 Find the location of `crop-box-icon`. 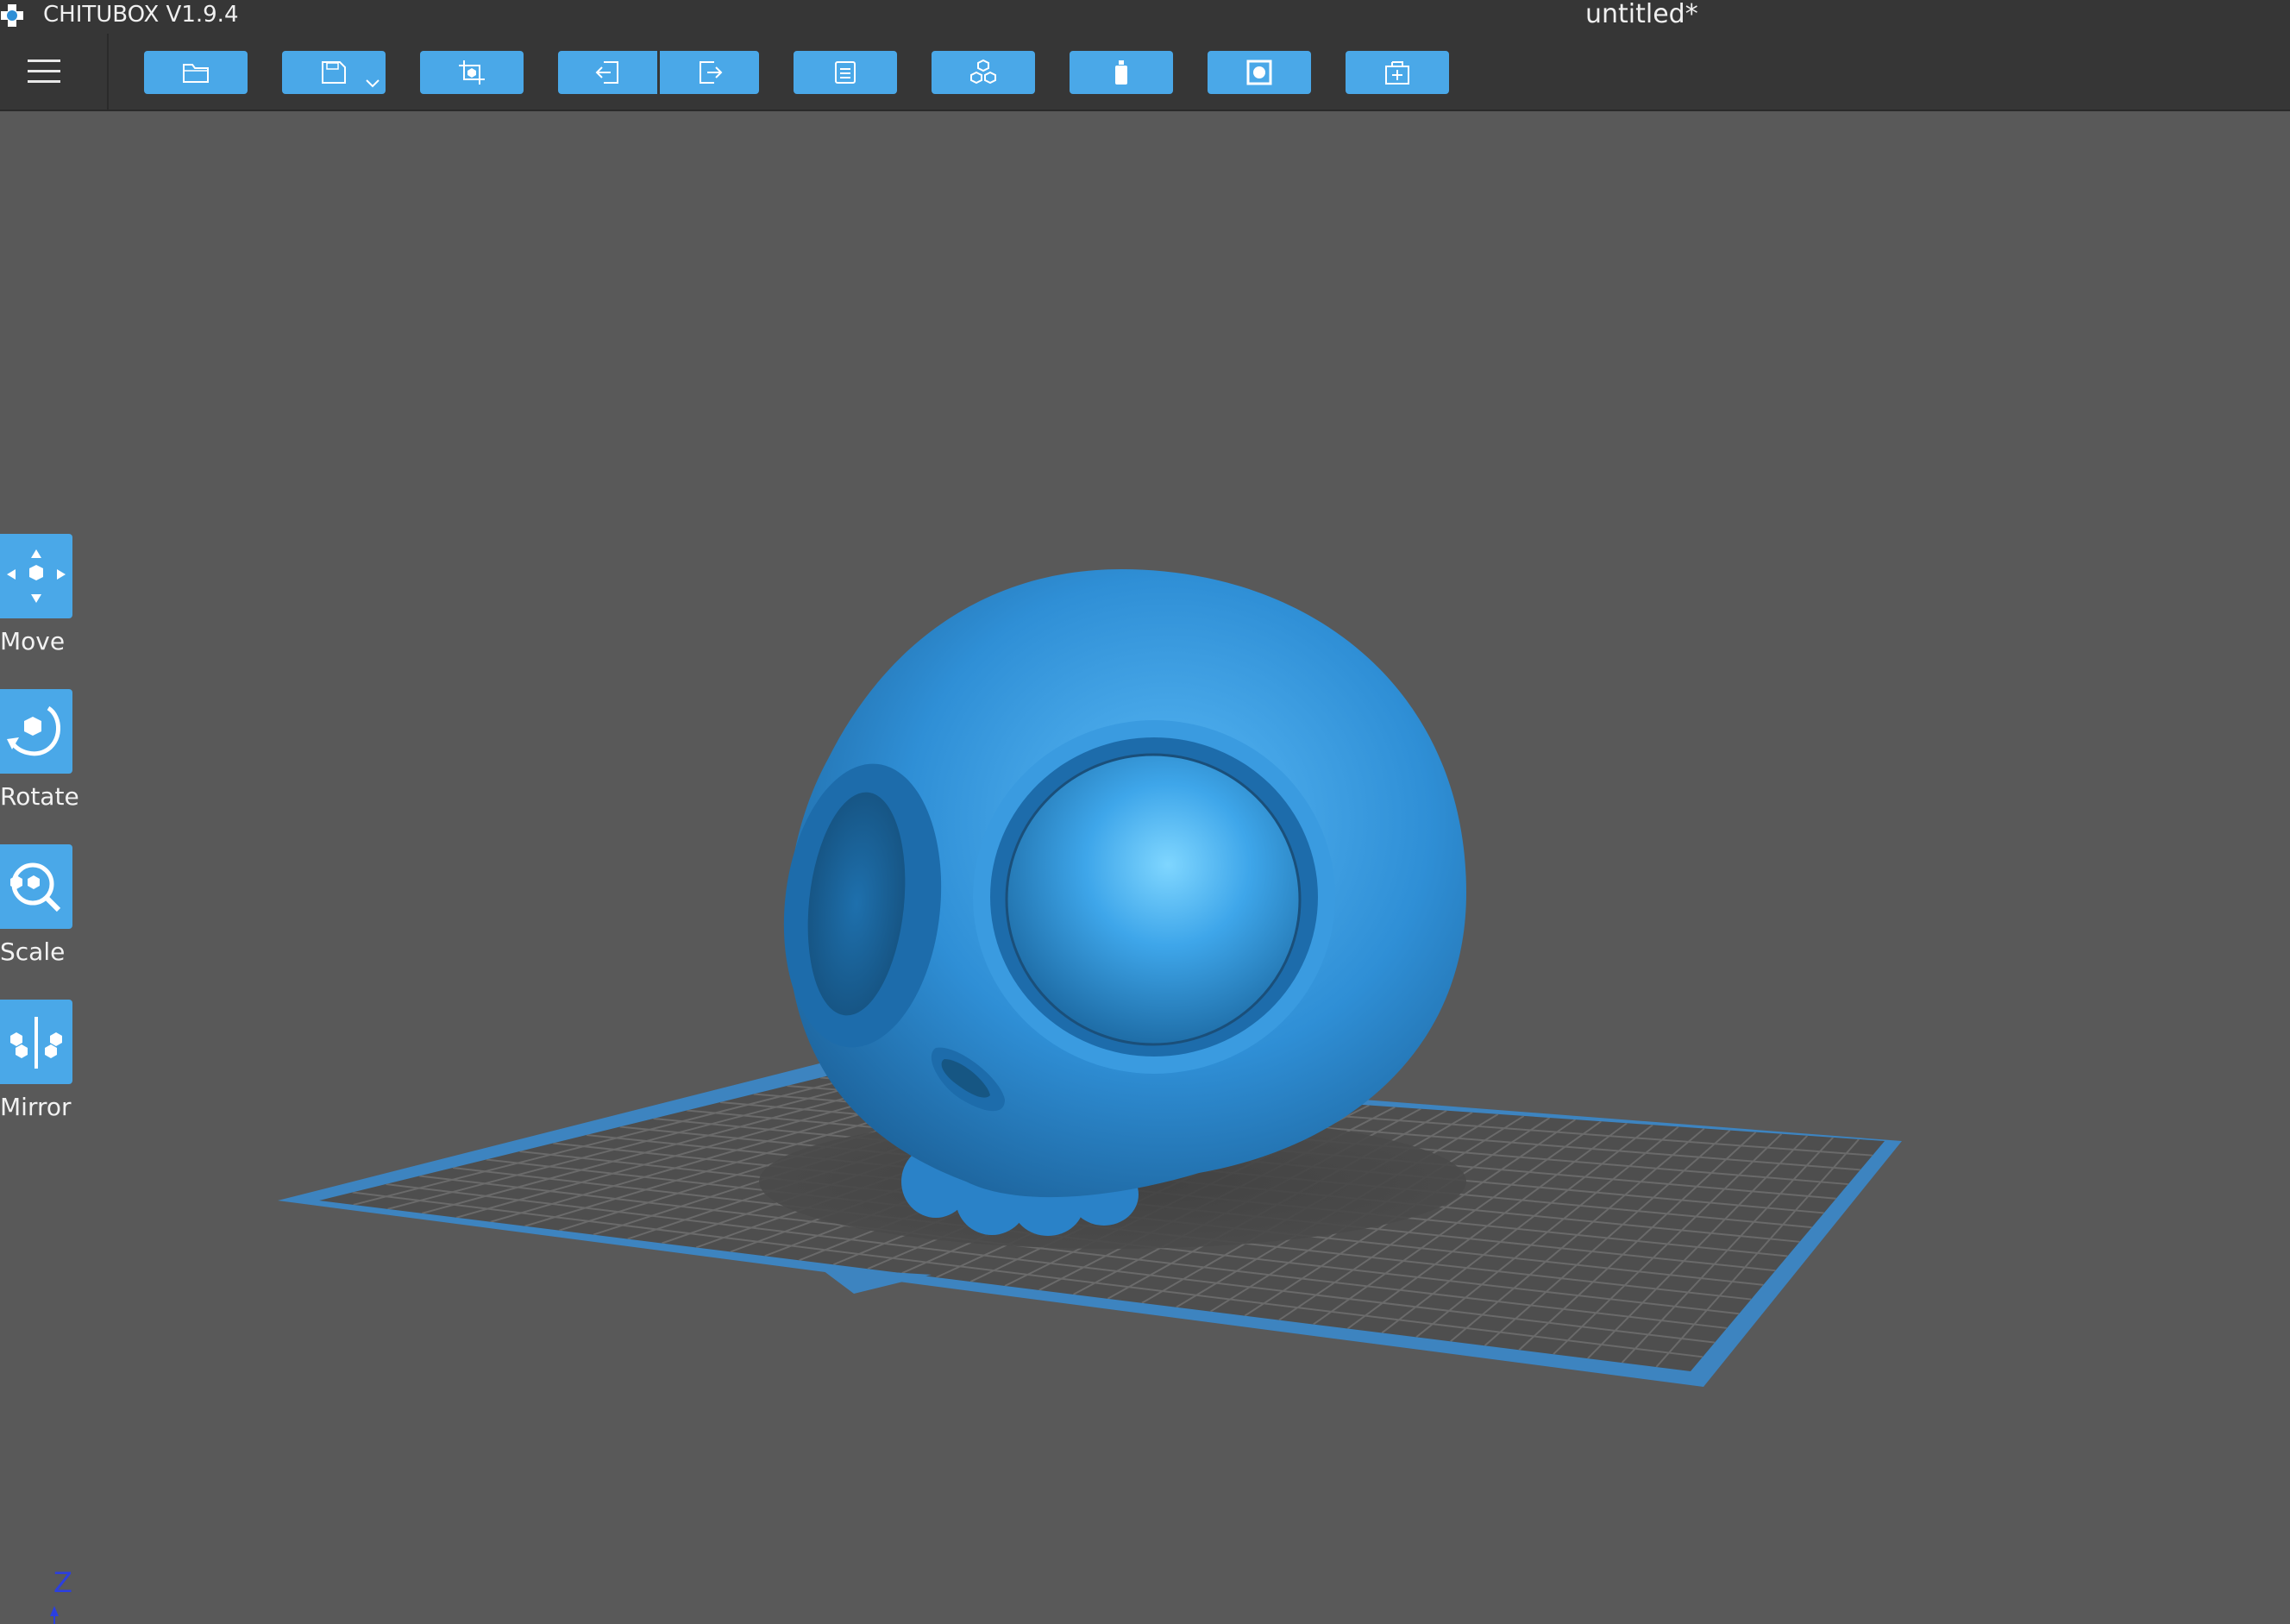

crop-box-icon is located at coordinates (472, 72).